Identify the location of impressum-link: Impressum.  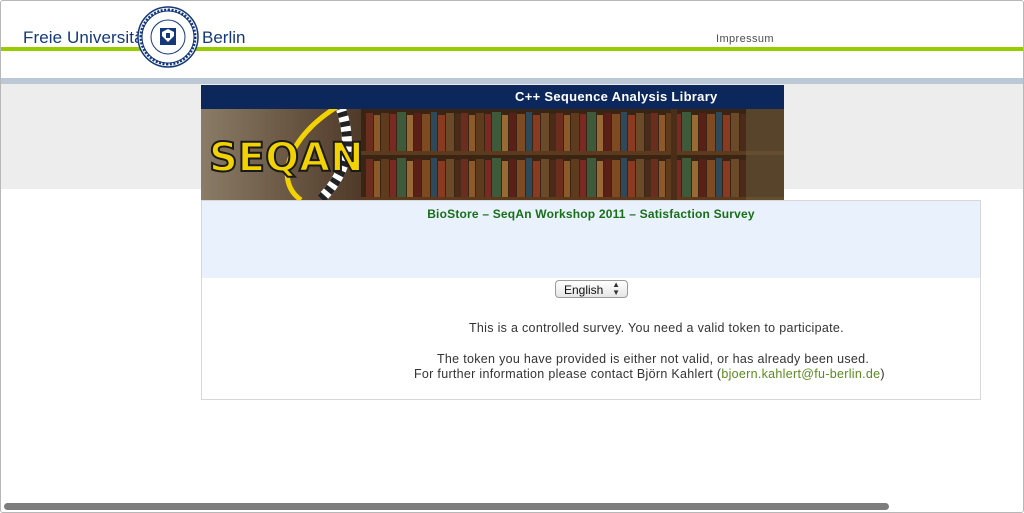
(745, 39).